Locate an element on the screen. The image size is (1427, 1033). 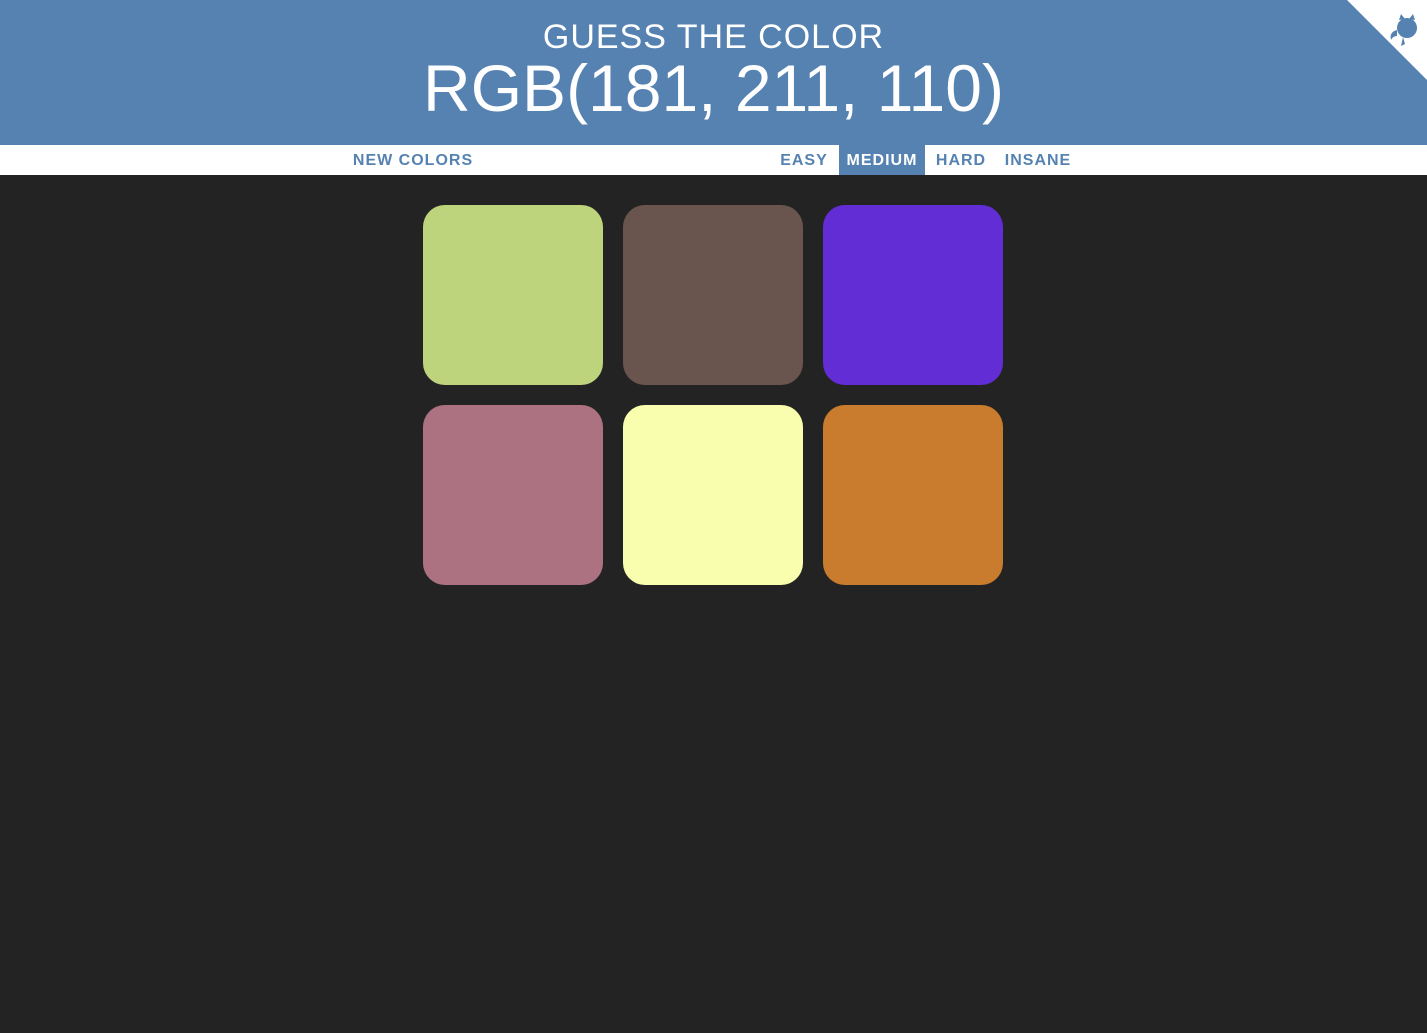
header: GUESS THE COLOR RGB(181, 211, 110) is located at coordinates (713, 72).